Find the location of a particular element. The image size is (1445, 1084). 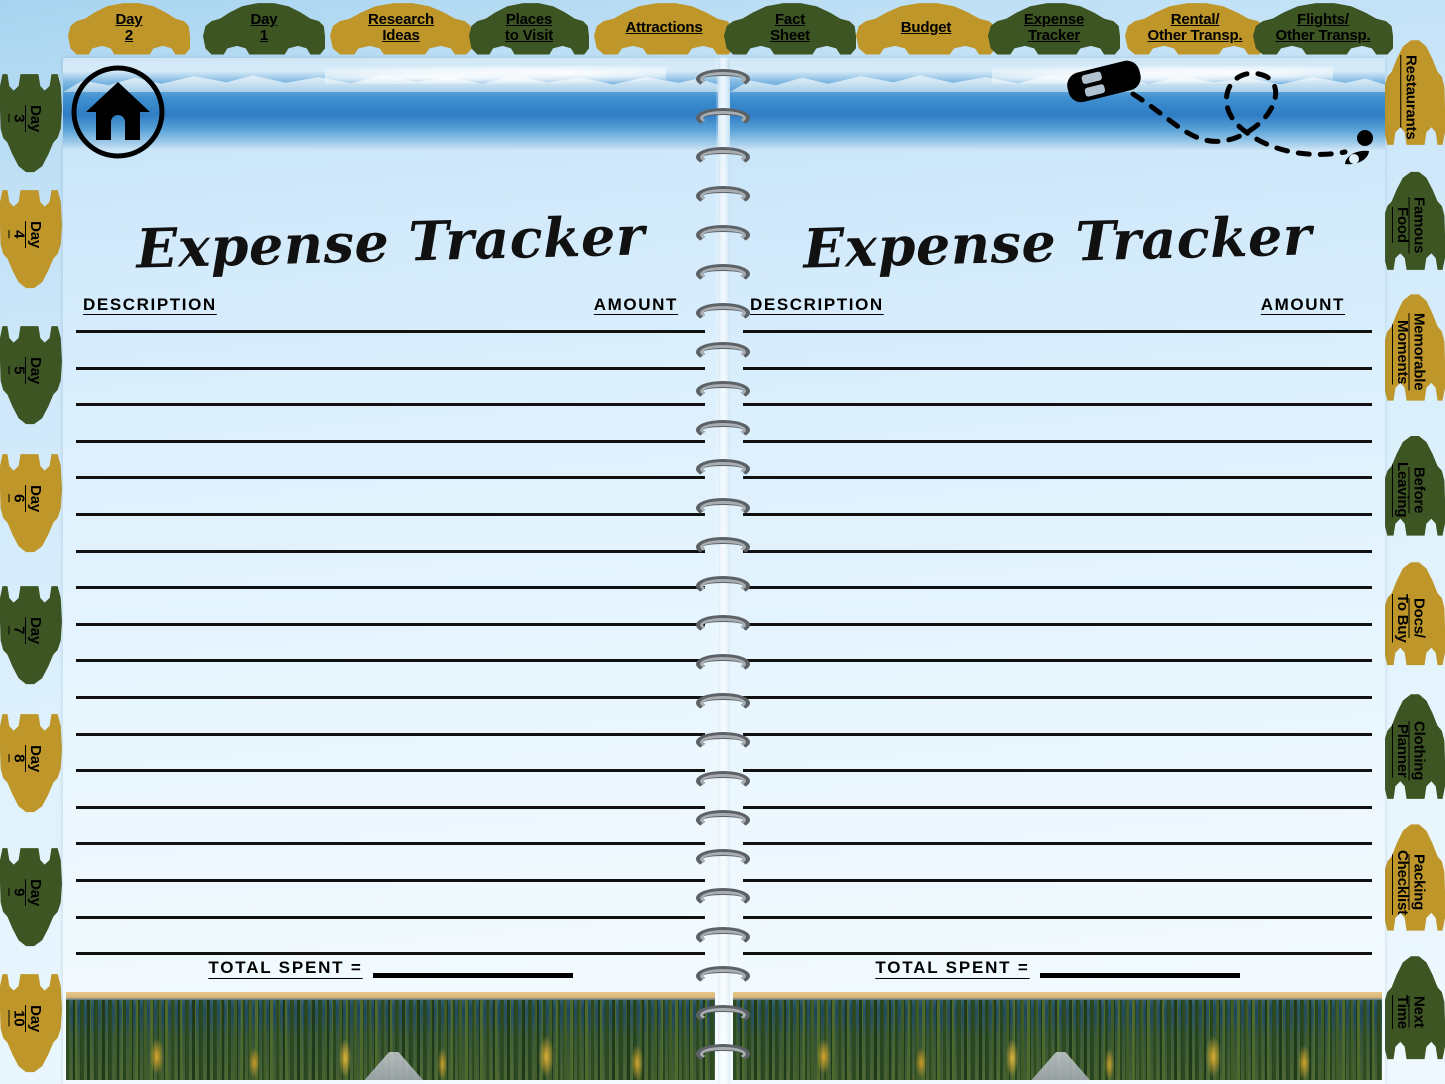

tab-day-9: Day 9 is located at coordinates (31, 893).